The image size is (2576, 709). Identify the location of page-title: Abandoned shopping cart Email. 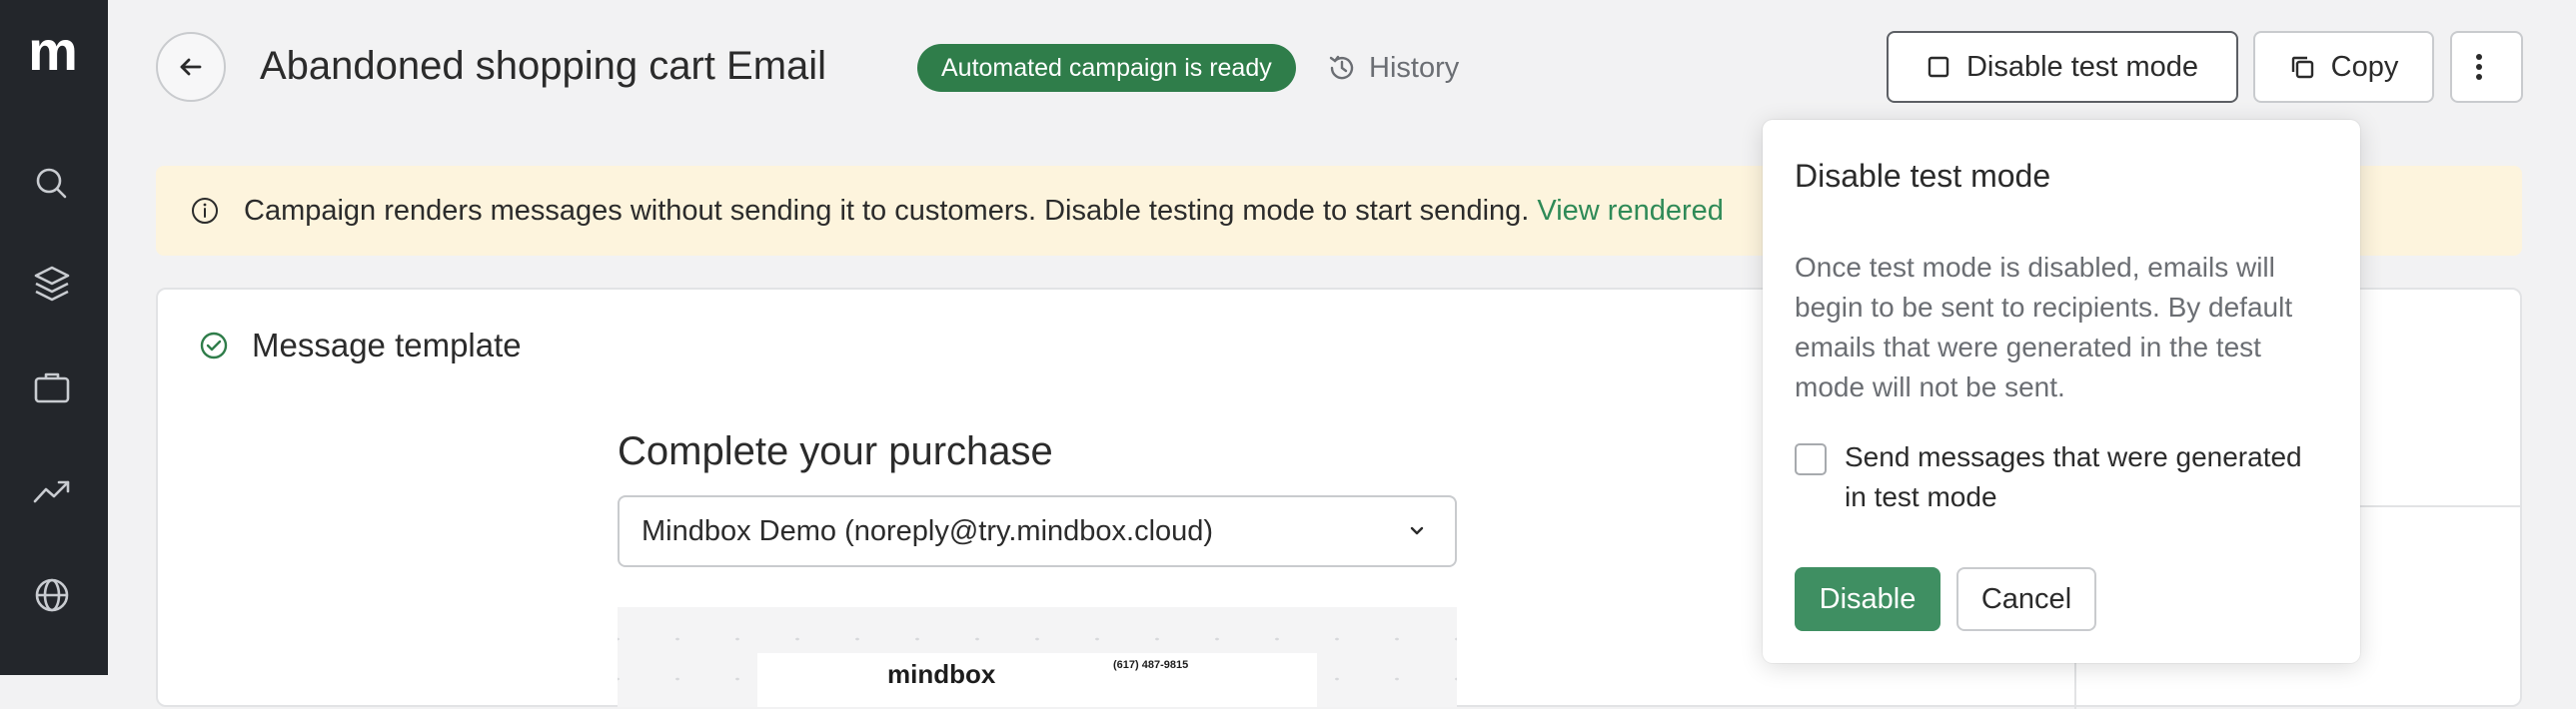
(543, 66).